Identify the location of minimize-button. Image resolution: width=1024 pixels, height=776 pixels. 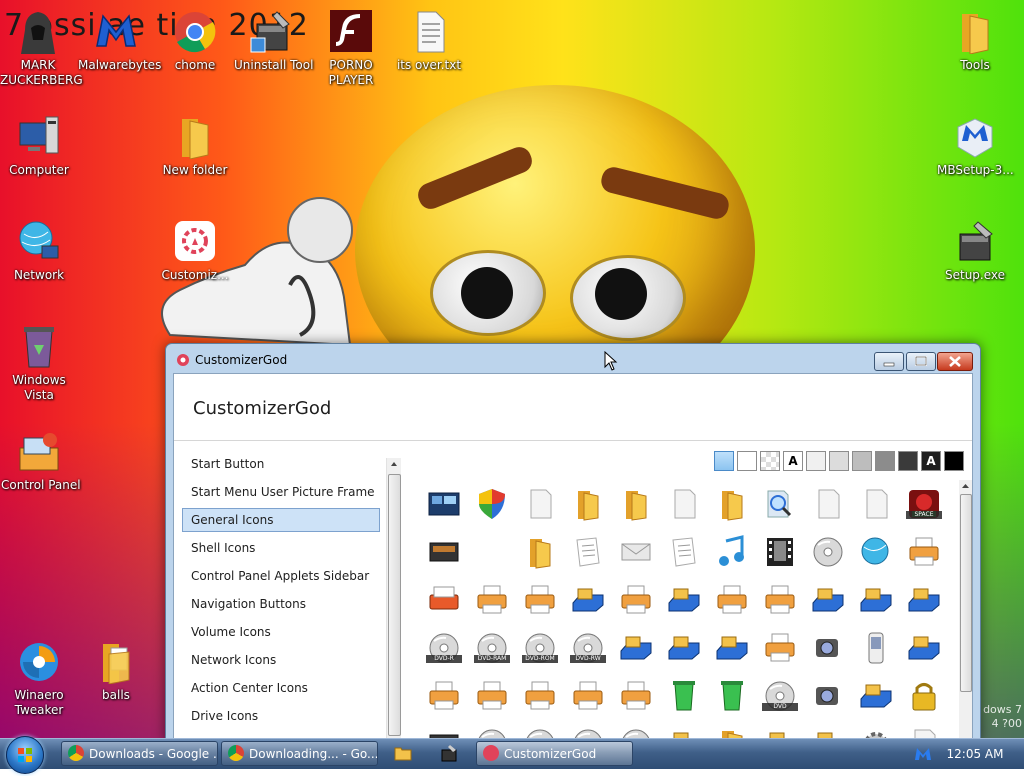
(889, 361).